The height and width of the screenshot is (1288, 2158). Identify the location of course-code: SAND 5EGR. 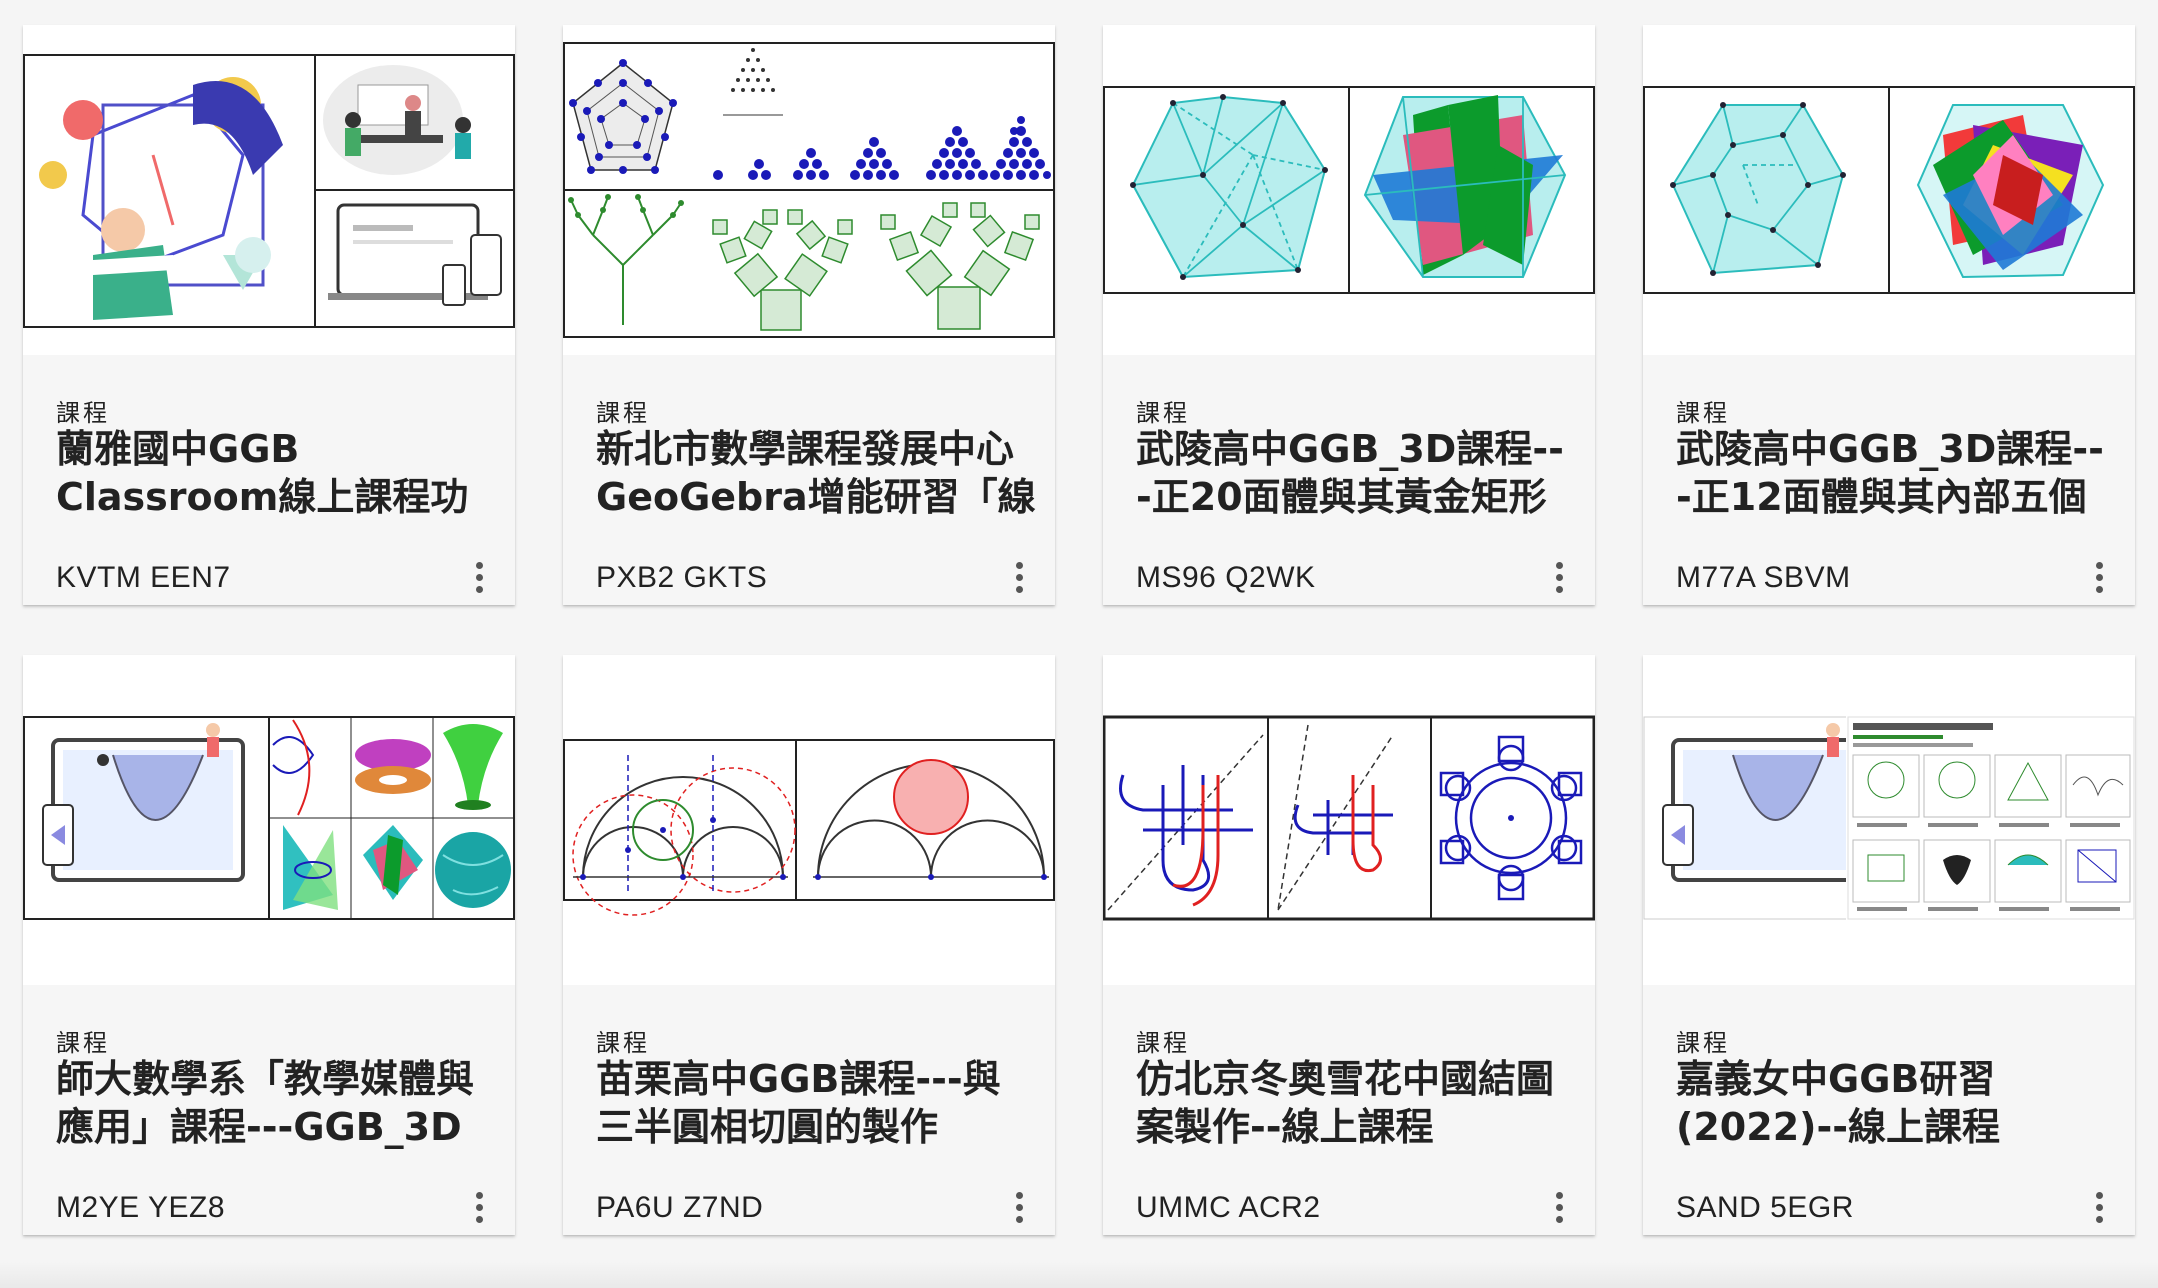
(1765, 1207).